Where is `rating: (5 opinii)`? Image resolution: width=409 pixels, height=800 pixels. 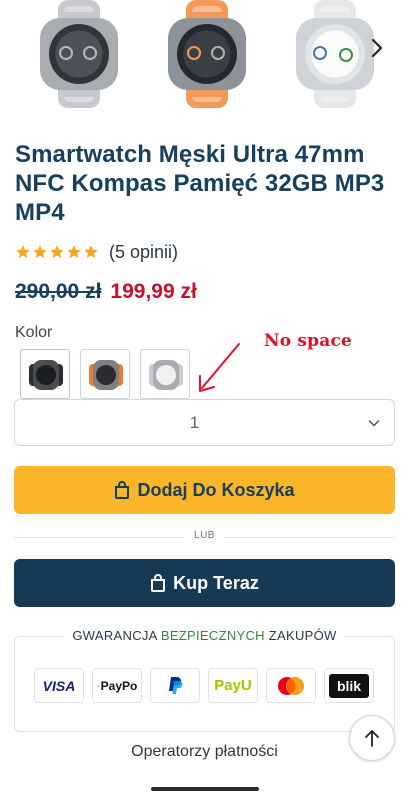
rating: (5 opinii) is located at coordinates (96, 252).